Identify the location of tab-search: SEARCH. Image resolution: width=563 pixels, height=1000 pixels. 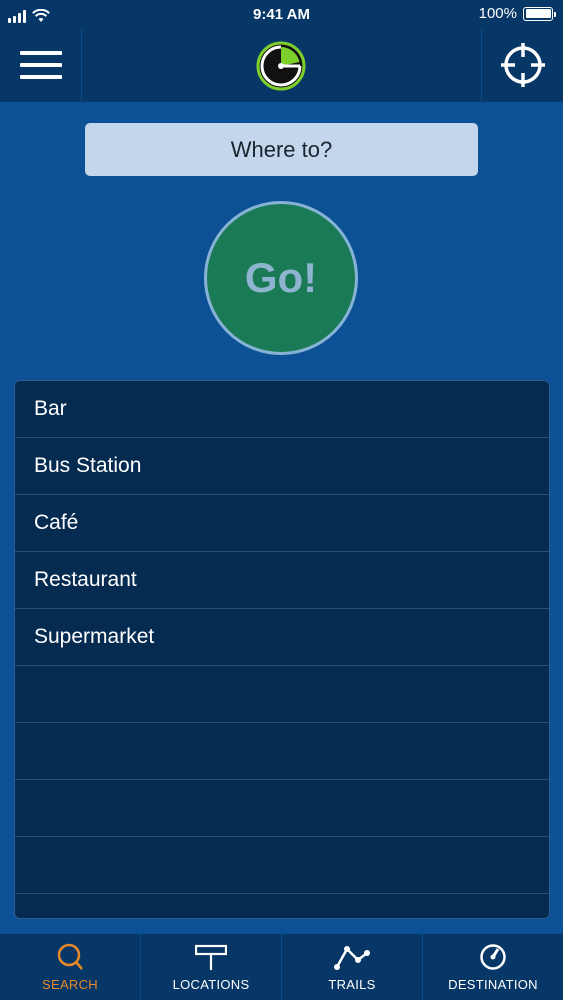
(70, 967).